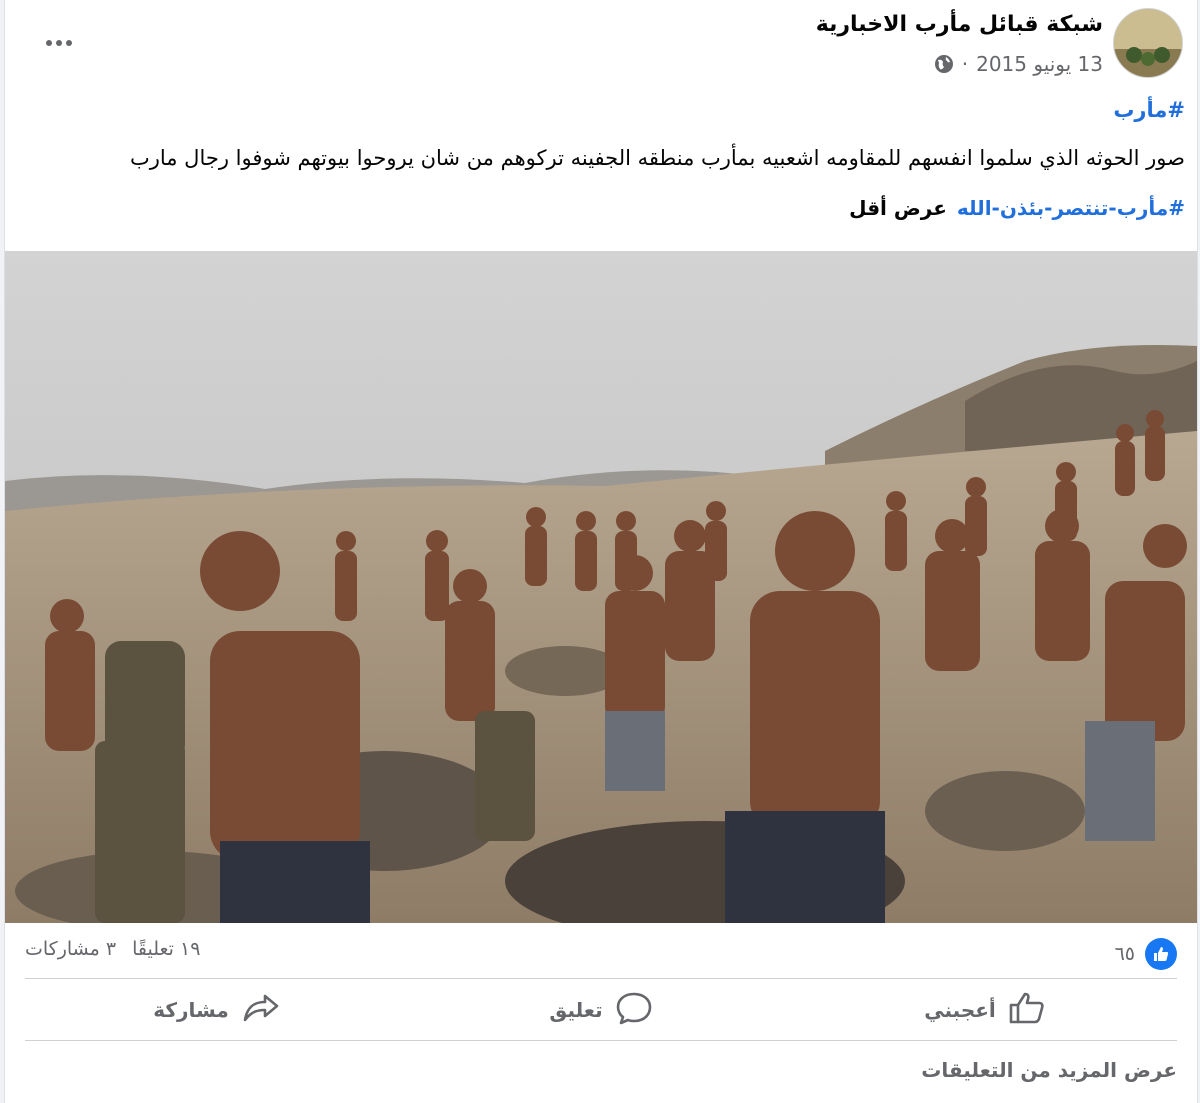 The image size is (1200, 1103). What do you see at coordinates (1027, 1010) in the screenshot?
I see `like-icon` at bounding box center [1027, 1010].